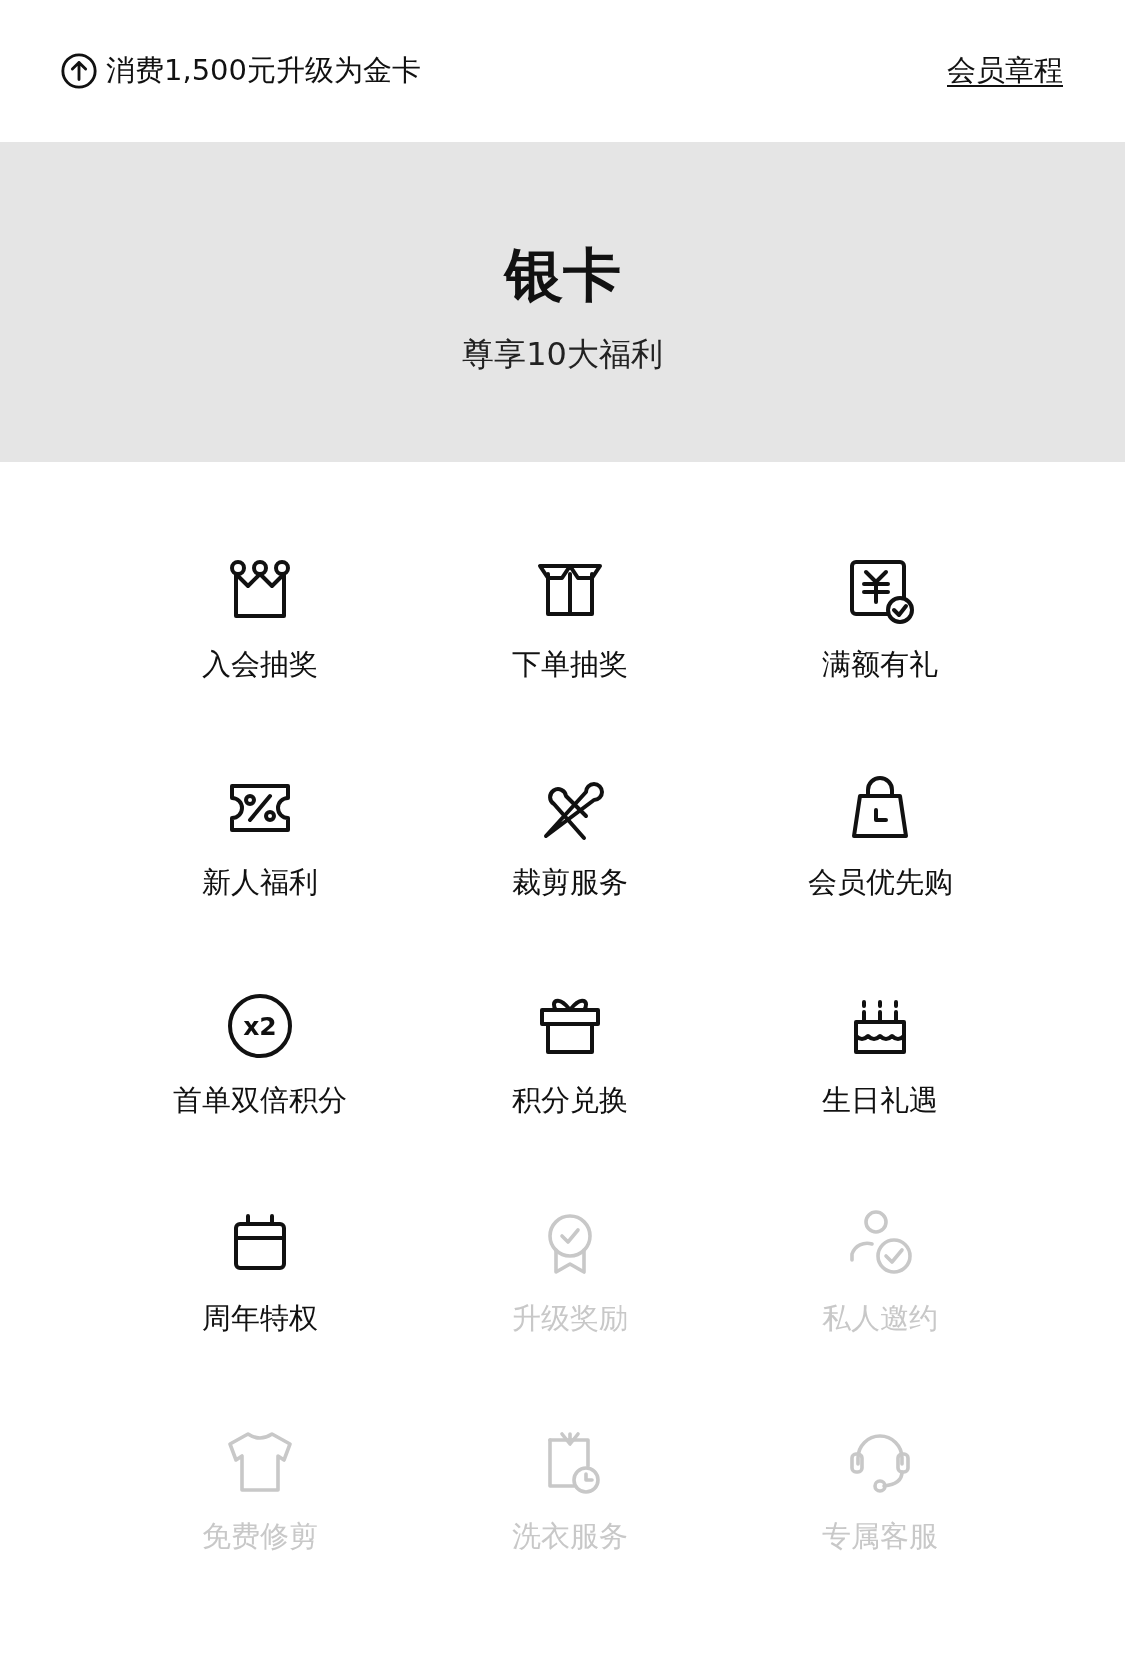 The image size is (1125, 1659). Describe the element at coordinates (880, 664) in the screenshot. I see `benefit-label: 满额有礼` at that location.